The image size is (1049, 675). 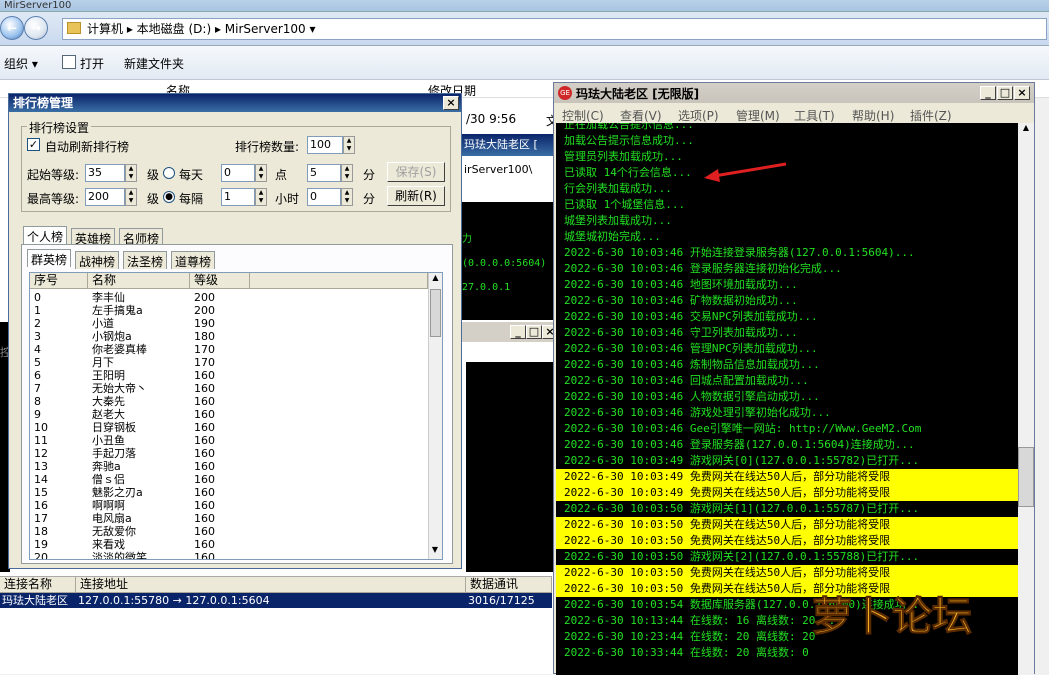 What do you see at coordinates (265, 29) in the screenshot?
I see `path-segment-folder: MirServer100` at bounding box center [265, 29].